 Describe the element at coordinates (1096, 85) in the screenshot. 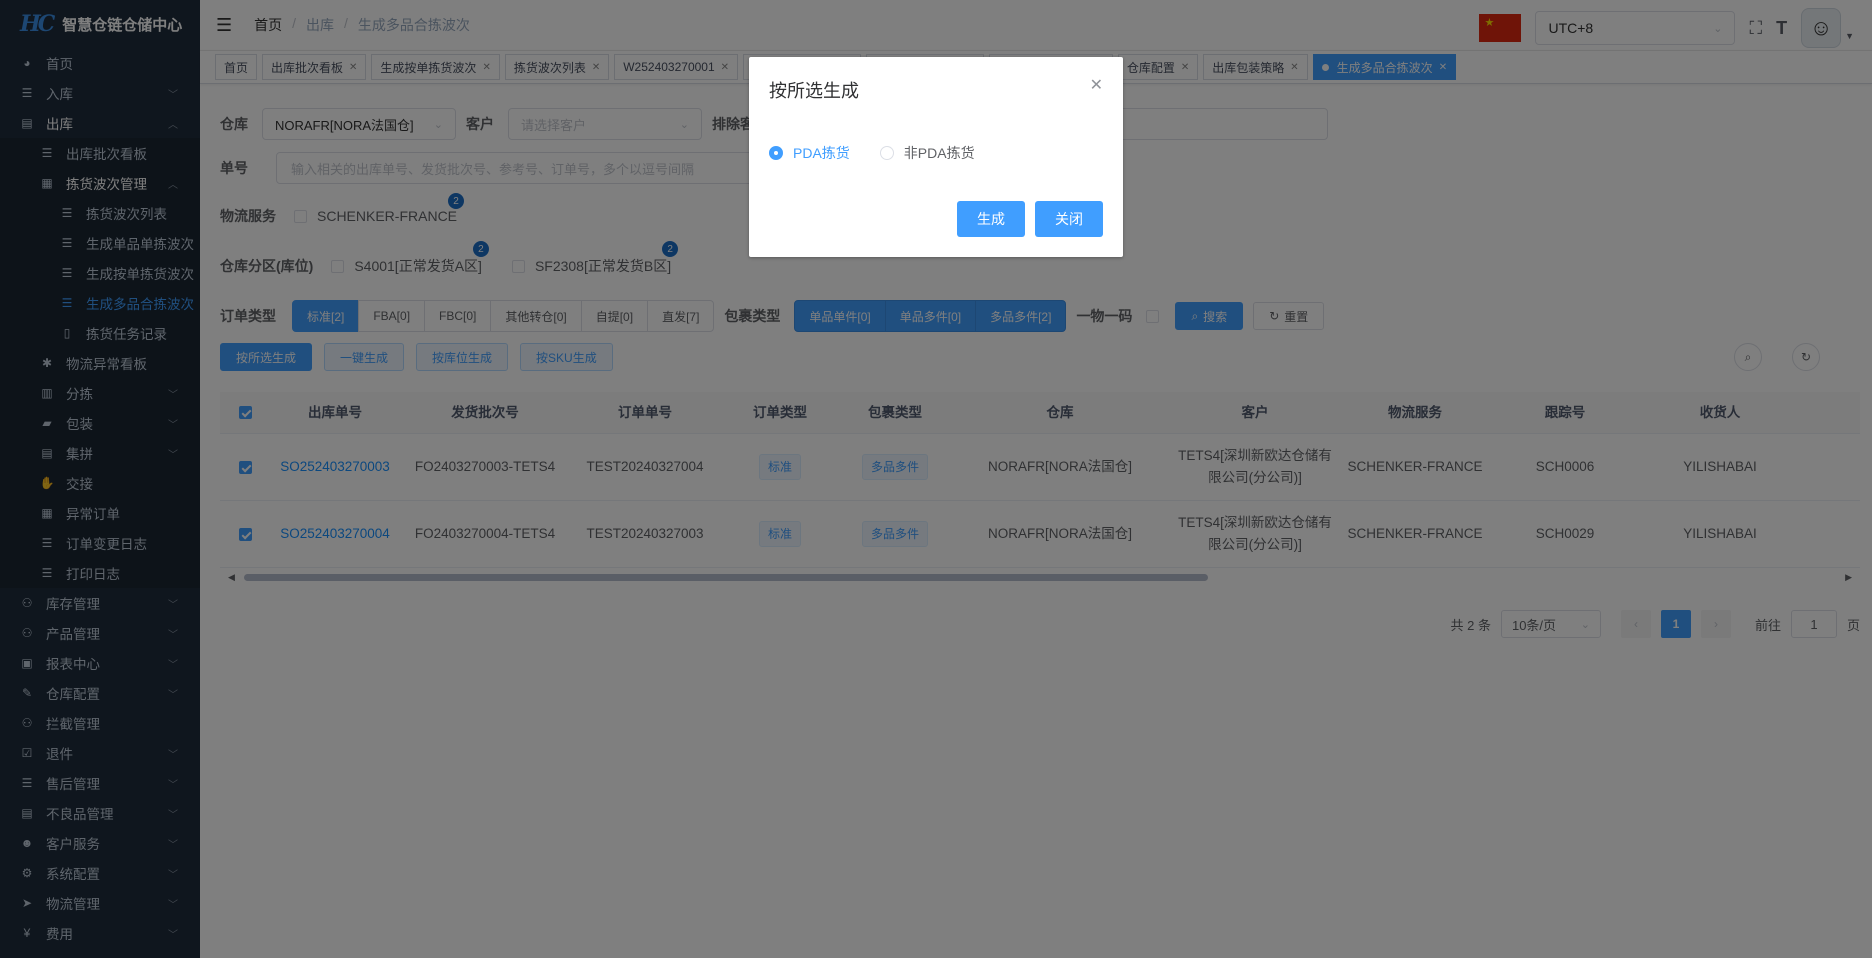

I see `close-icon: ✕` at that location.